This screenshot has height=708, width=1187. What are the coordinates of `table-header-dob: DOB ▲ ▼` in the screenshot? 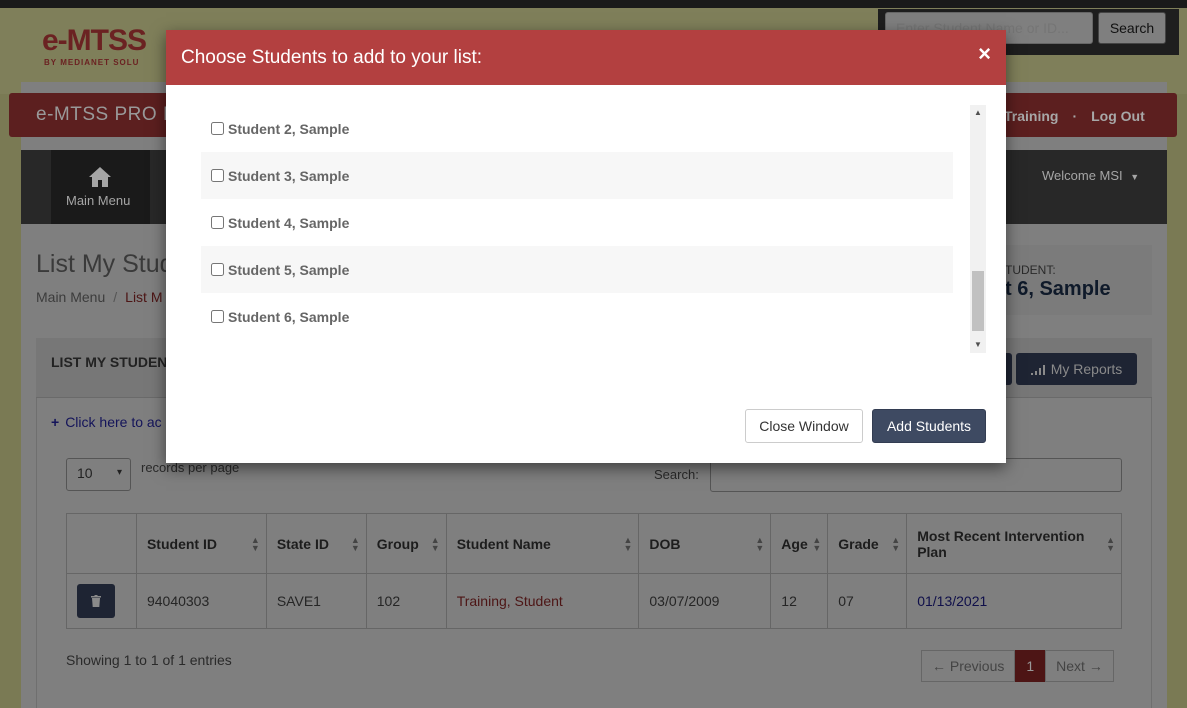 It's located at (705, 543).